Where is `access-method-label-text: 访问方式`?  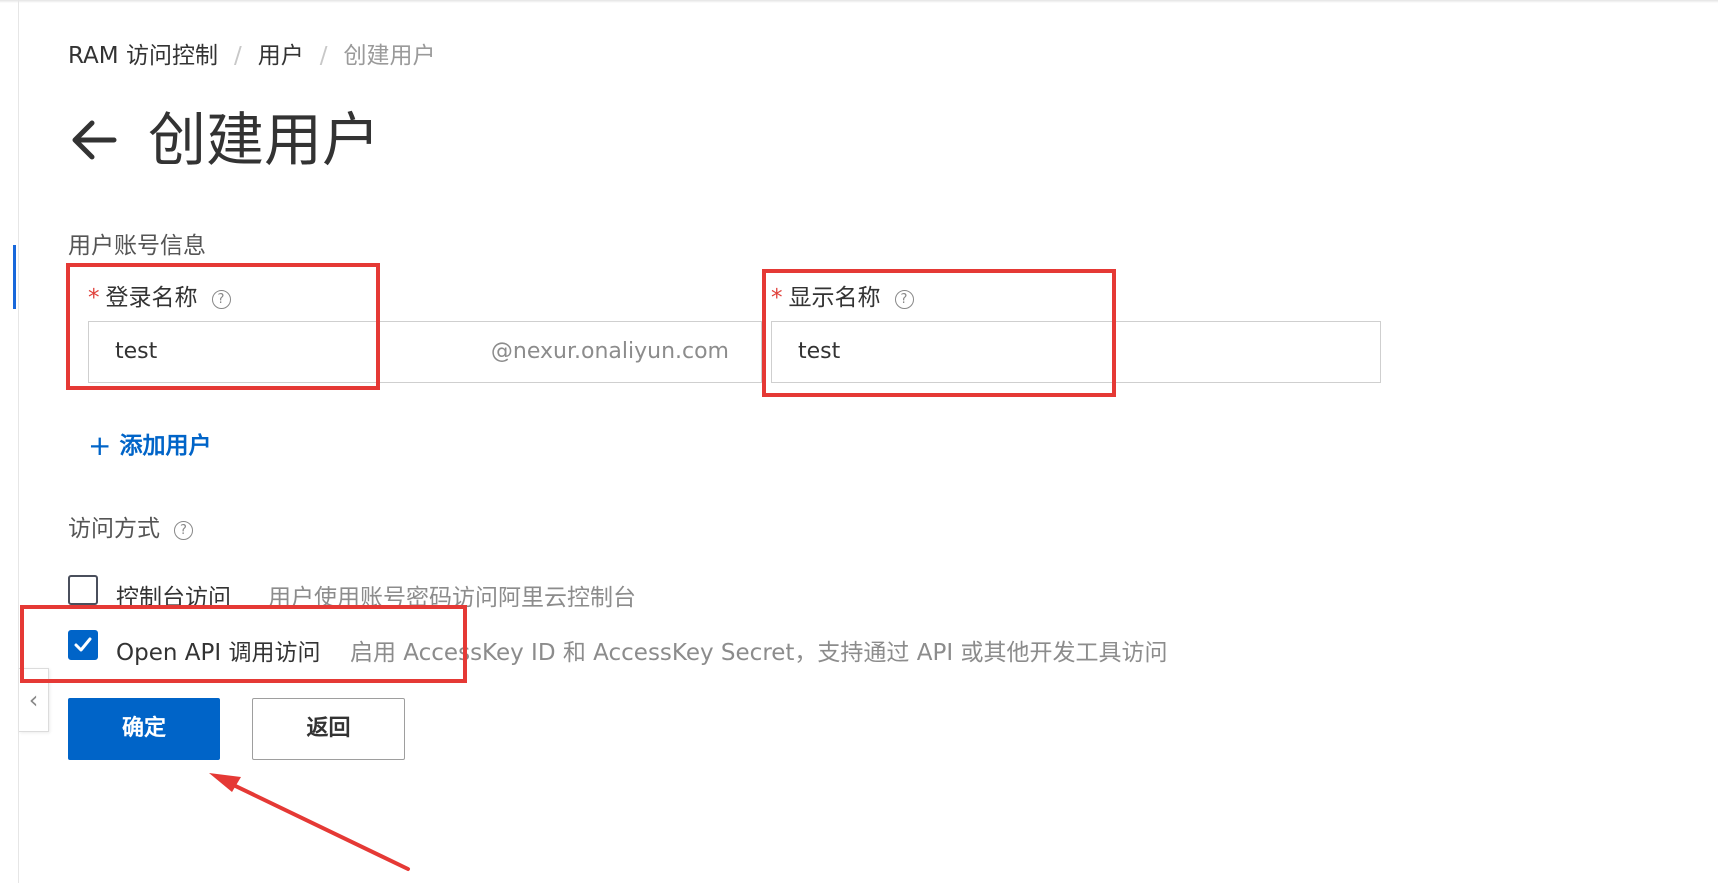 access-method-label-text: 访问方式 is located at coordinates (114, 529).